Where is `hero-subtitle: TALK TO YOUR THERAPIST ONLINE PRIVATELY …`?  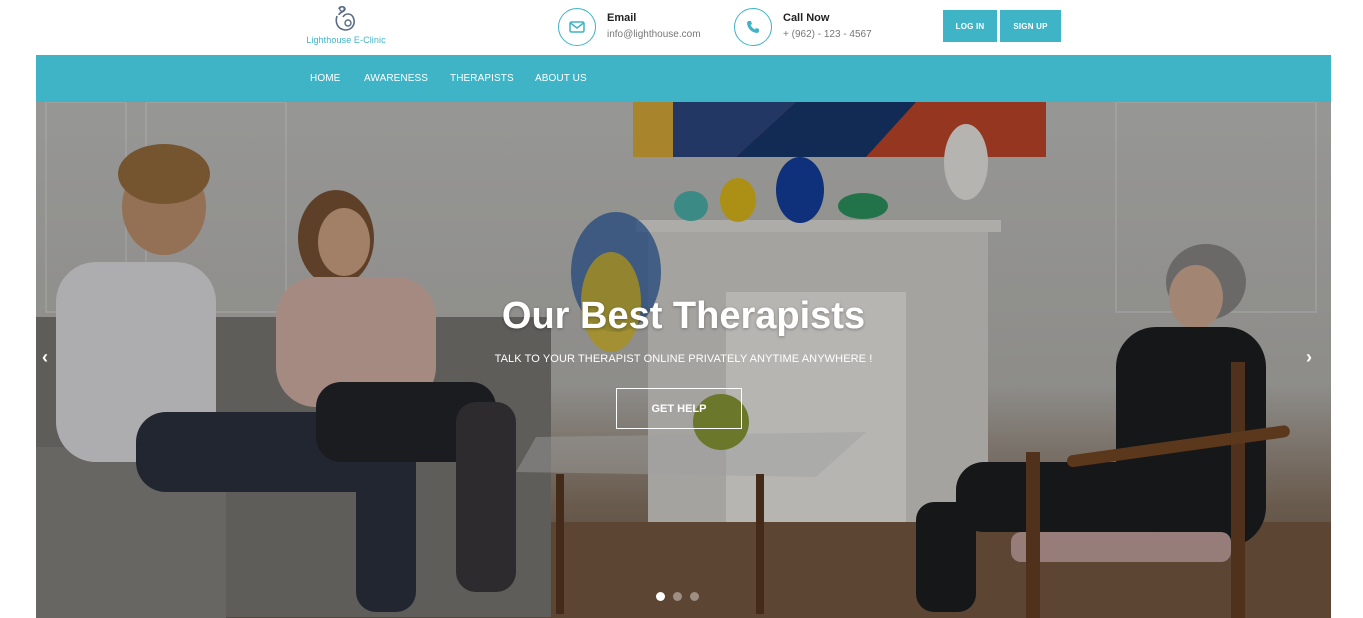 hero-subtitle: TALK TO YOUR THERAPIST ONLINE PRIVATELY … is located at coordinates (683, 359).